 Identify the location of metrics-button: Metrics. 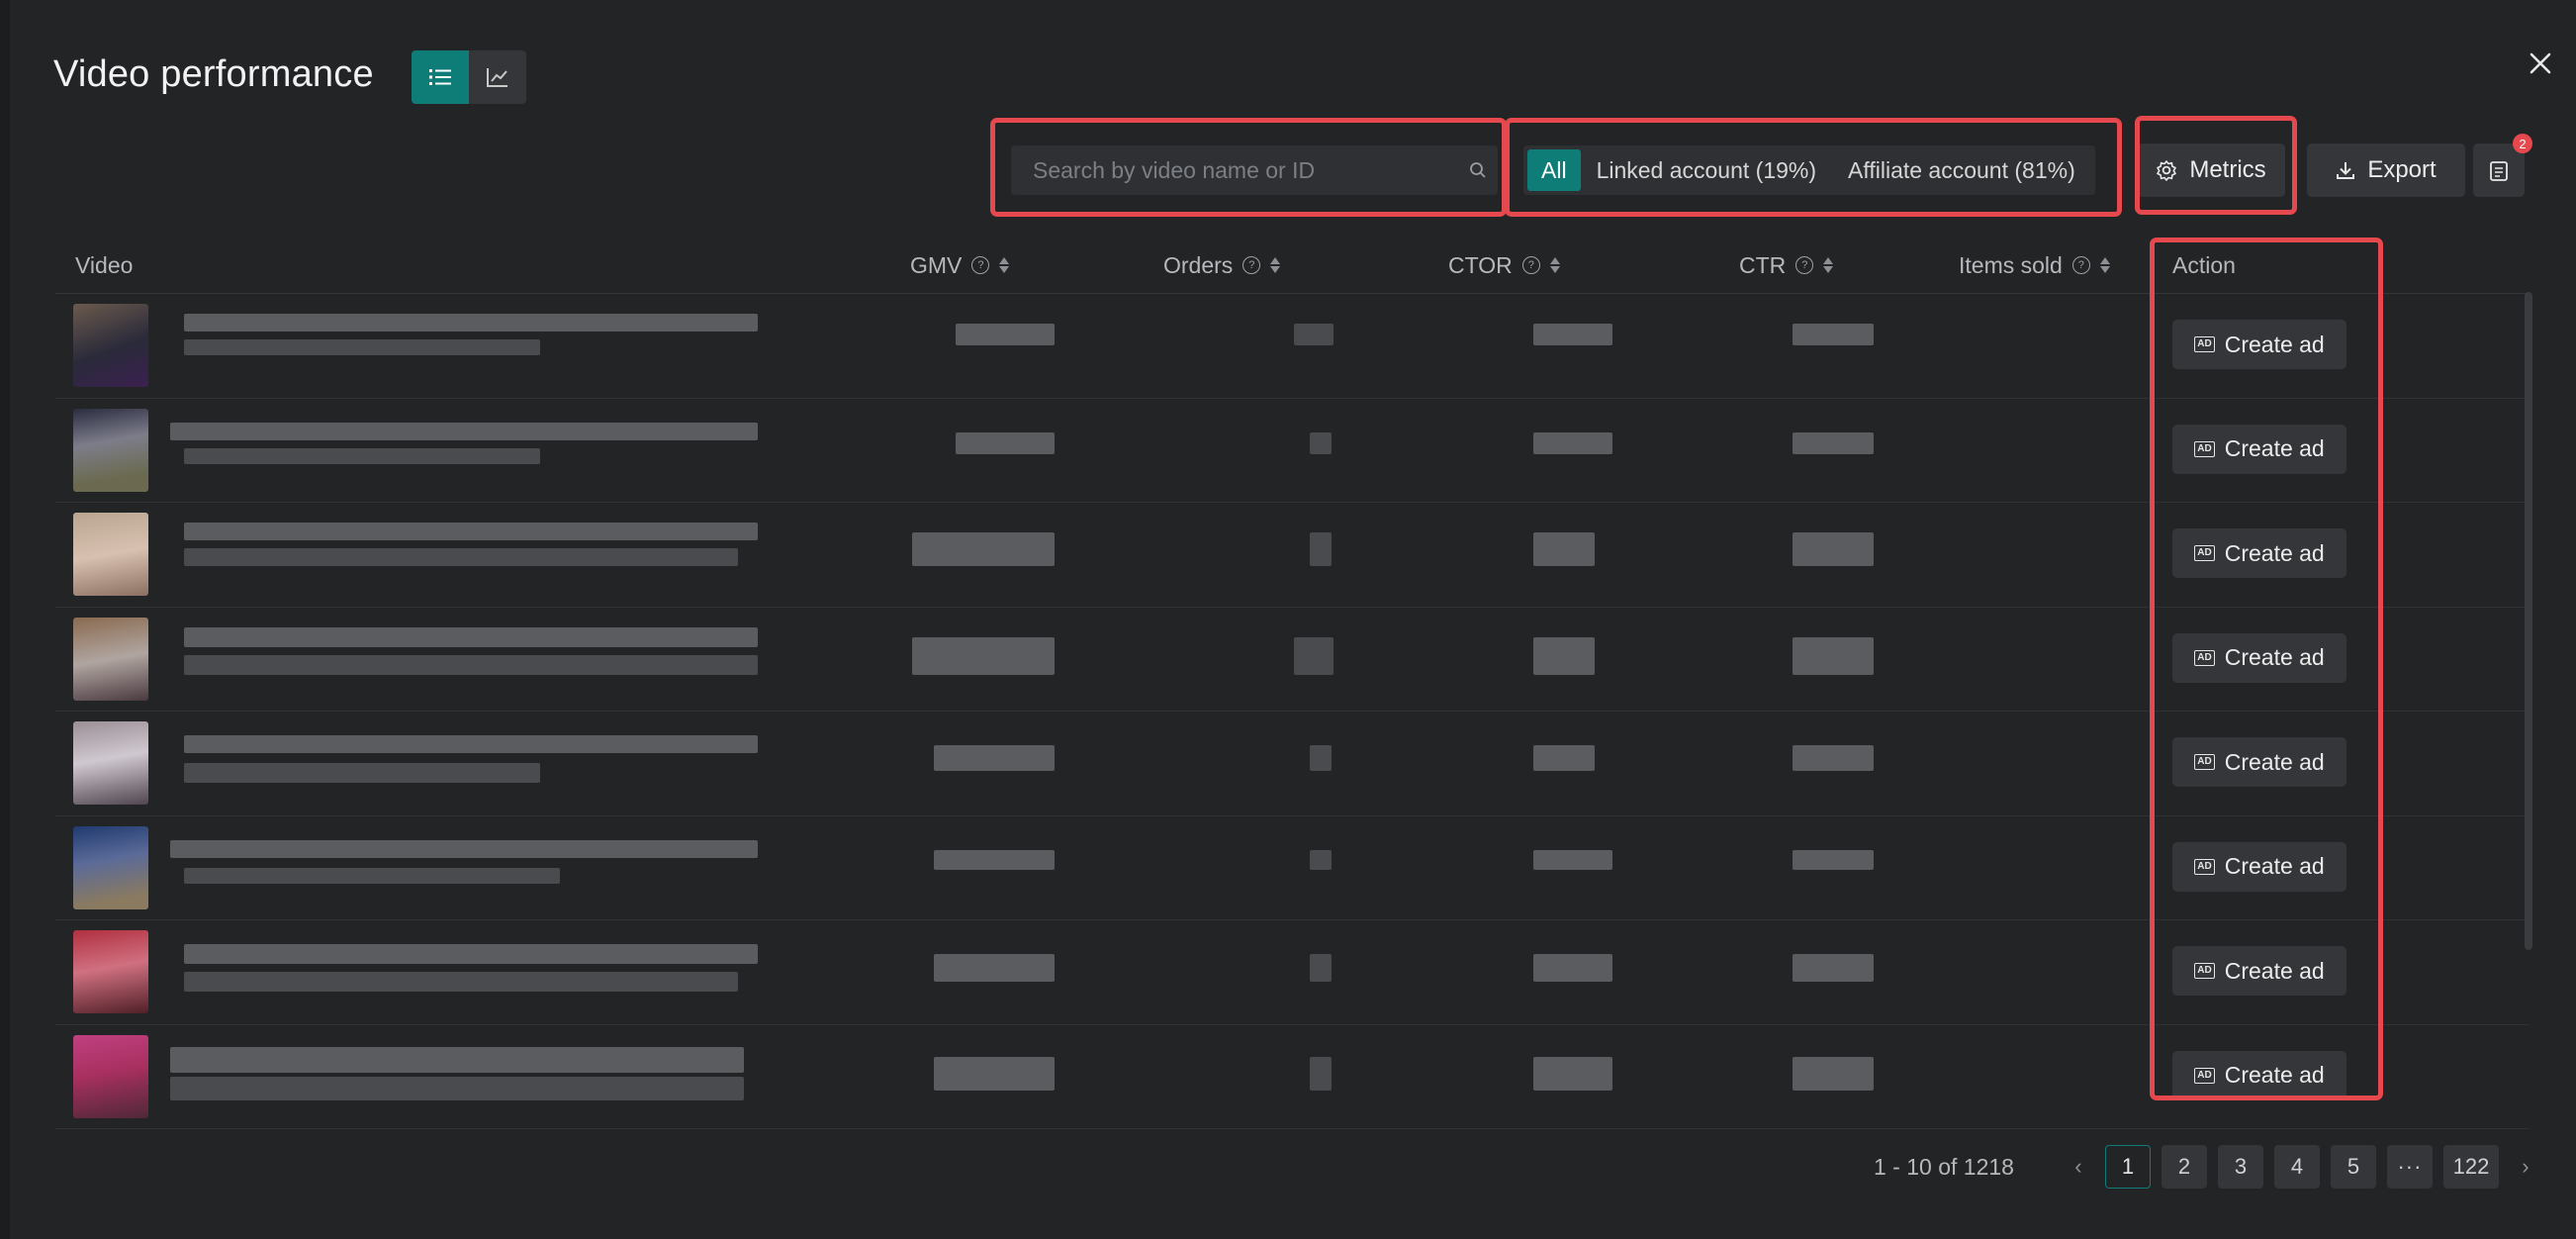
(2211, 170).